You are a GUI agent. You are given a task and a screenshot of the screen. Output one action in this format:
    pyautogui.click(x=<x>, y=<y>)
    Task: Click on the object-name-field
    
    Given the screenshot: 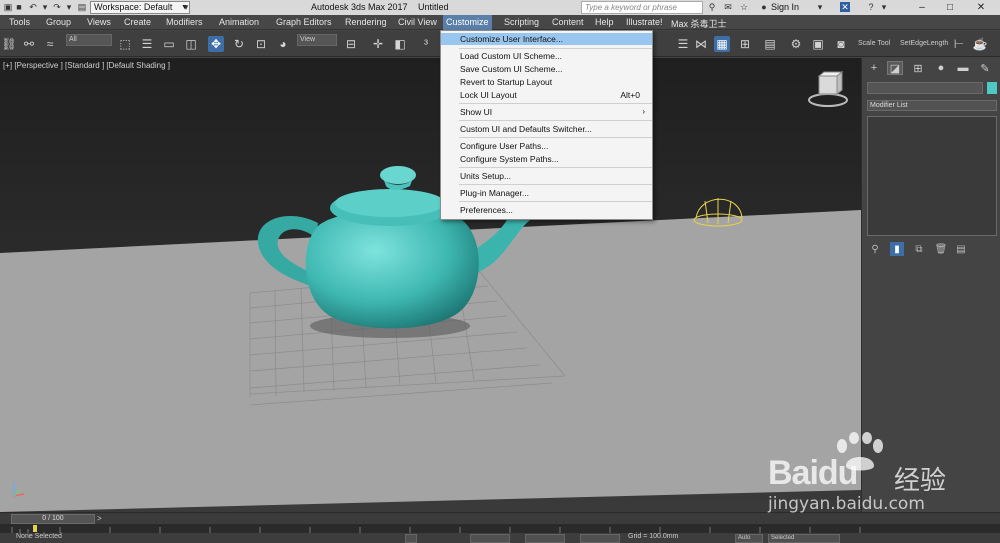 What is the action you would take?
    pyautogui.click(x=925, y=88)
    